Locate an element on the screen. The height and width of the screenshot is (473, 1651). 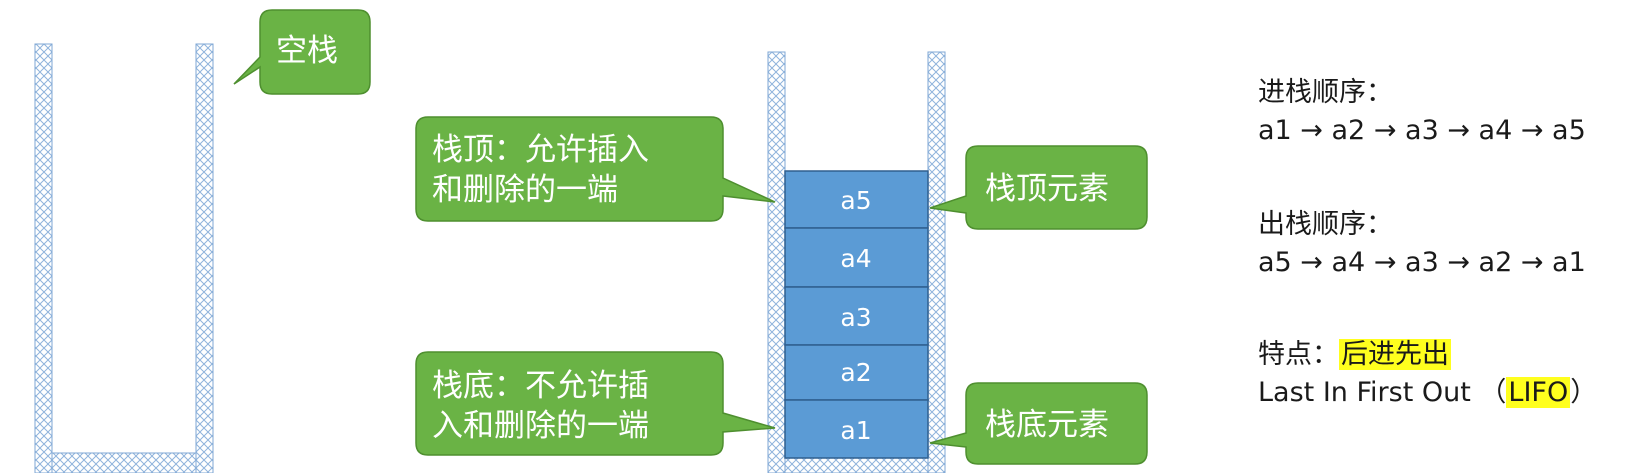
push-order-title: 进栈顺序： is located at coordinates (1325, 92).